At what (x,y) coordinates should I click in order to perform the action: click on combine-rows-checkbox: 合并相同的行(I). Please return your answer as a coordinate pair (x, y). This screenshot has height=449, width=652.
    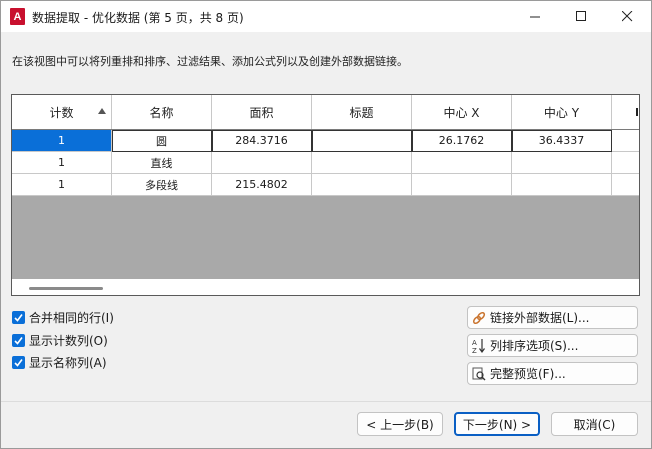
    Looking at the image, I should click on (63, 317).